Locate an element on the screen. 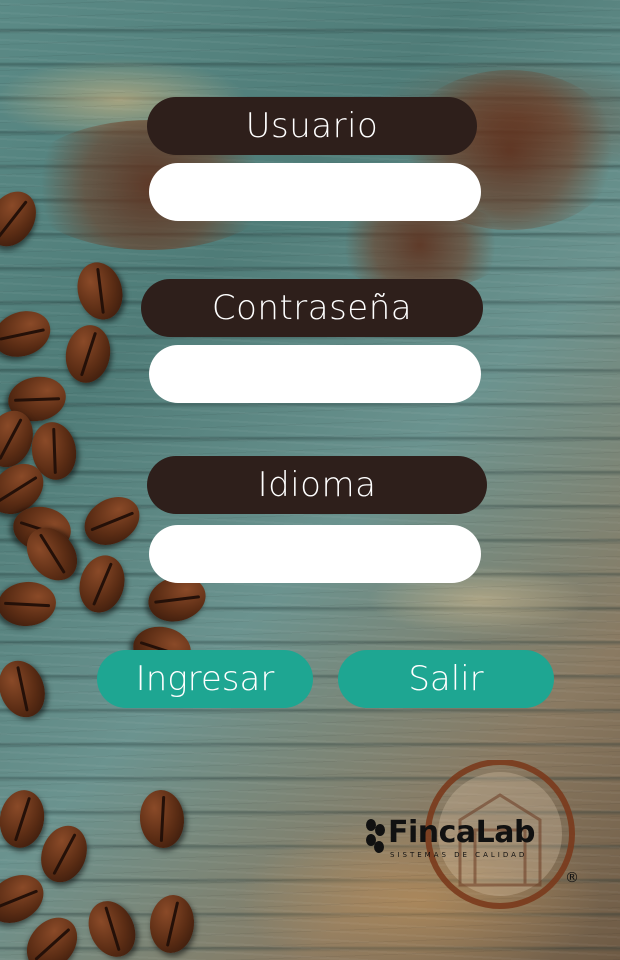  language-label: Idioma is located at coordinates (317, 485).